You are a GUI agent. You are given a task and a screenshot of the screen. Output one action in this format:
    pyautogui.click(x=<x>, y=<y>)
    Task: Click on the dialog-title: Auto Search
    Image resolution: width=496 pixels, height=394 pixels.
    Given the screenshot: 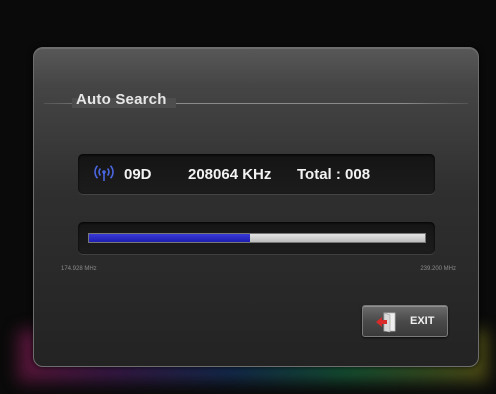 What is the action you would take?
    pyautogui.click(x=121, y=99)
    